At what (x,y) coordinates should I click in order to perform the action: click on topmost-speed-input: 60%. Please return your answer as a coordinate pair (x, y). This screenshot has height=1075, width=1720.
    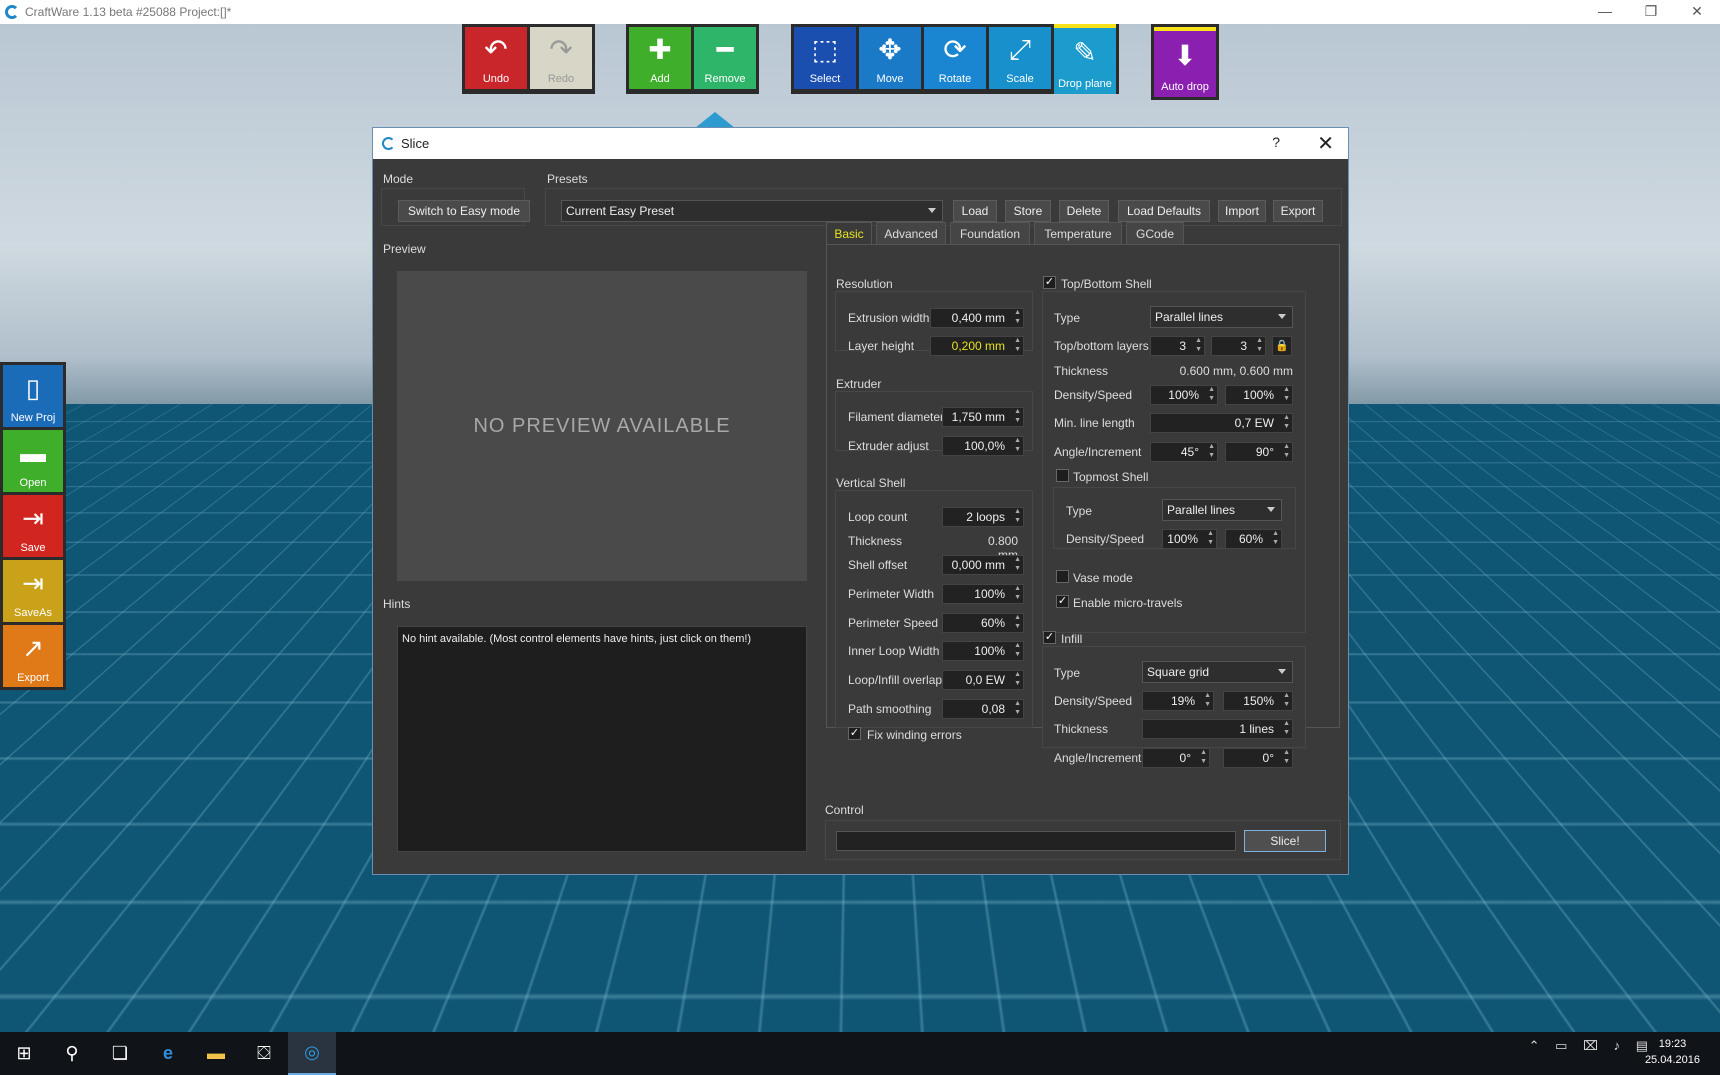
    Looking at the image, I should click on (1253, 539).